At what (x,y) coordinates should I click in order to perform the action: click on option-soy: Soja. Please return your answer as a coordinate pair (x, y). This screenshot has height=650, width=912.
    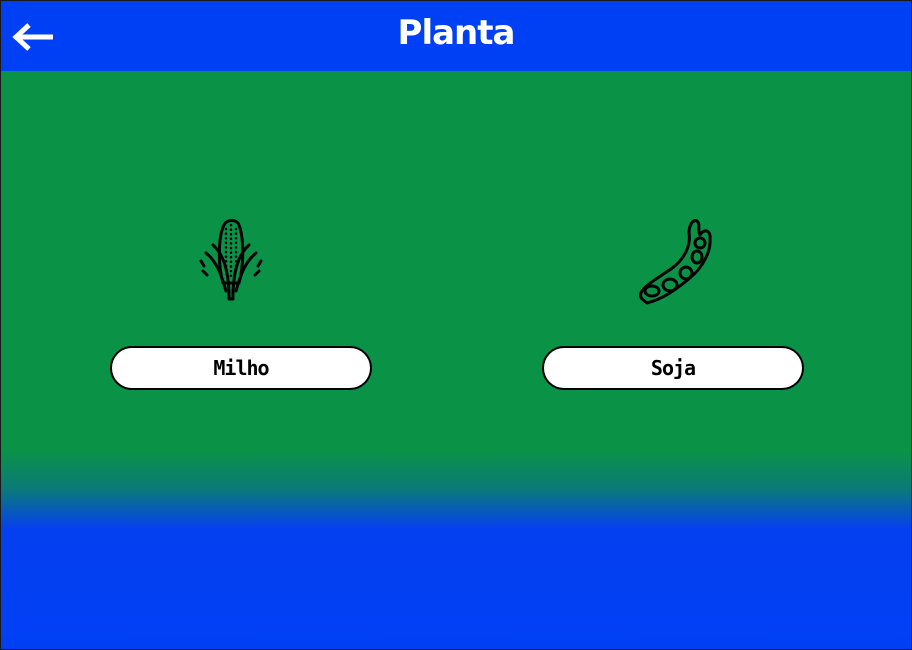
    Looking at the image, I should click on (673, 300).